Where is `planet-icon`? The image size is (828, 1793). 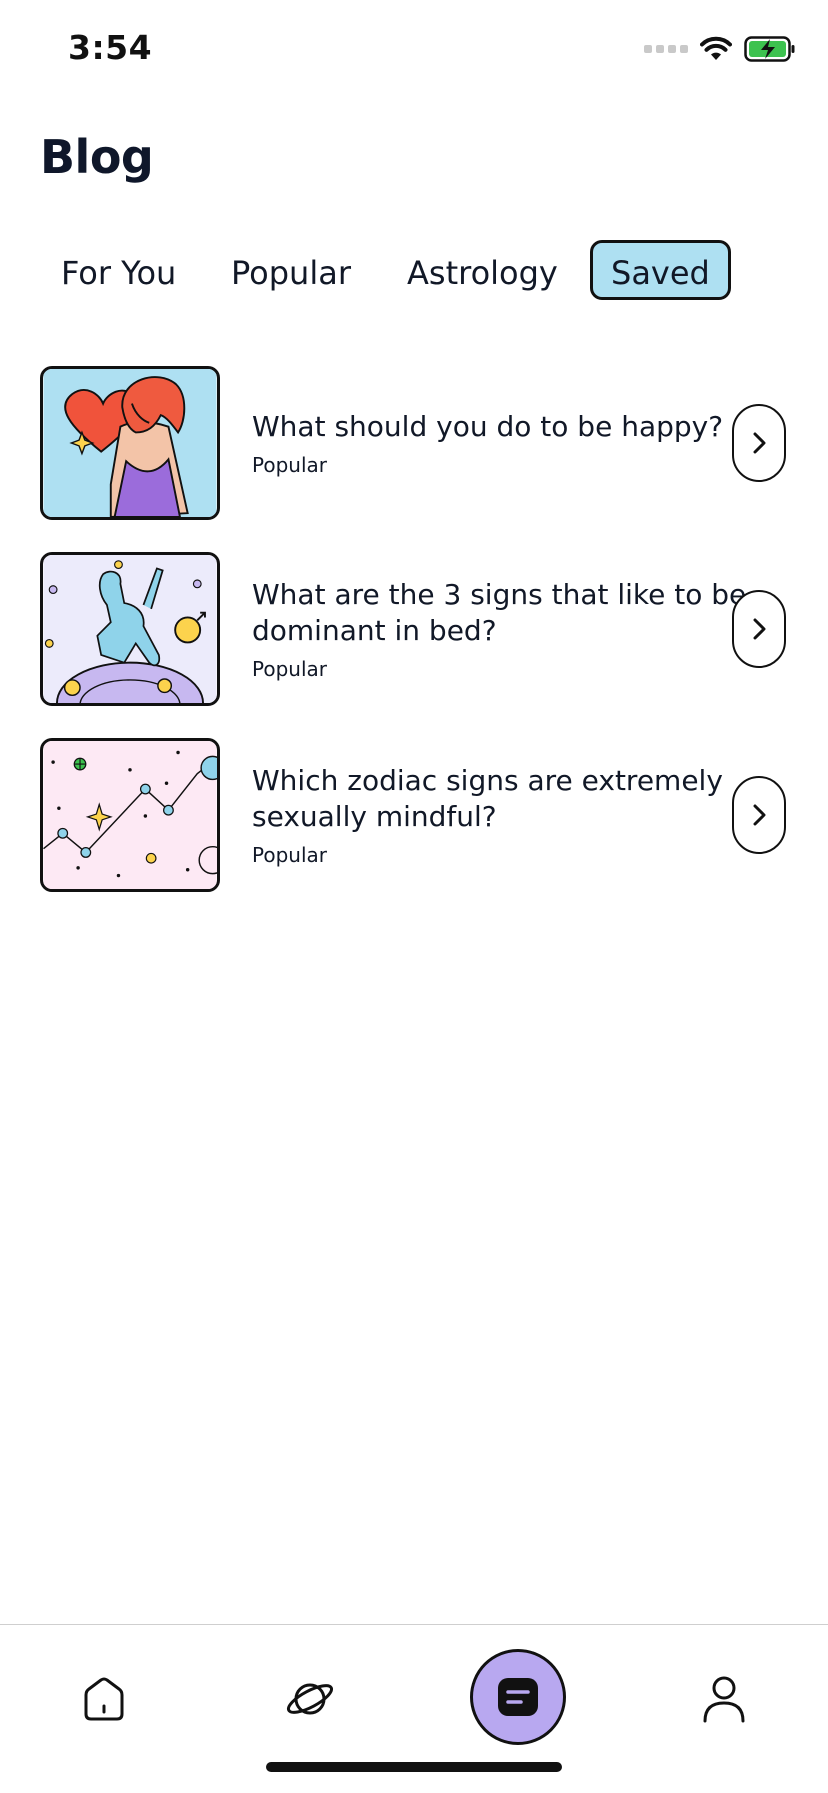
planet-icon is located at coordinates (310, 1699).